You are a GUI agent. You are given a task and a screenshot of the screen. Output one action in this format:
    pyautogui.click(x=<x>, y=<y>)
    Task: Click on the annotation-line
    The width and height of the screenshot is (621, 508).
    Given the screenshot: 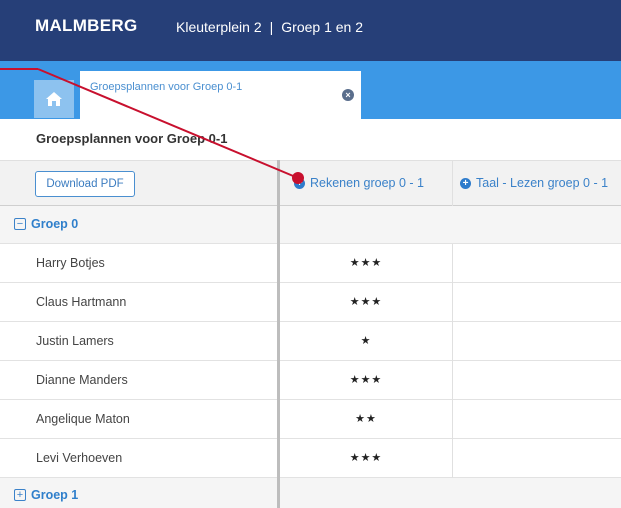 What is the action you would take?
    pyautogui.click(x=168, y=123)
    